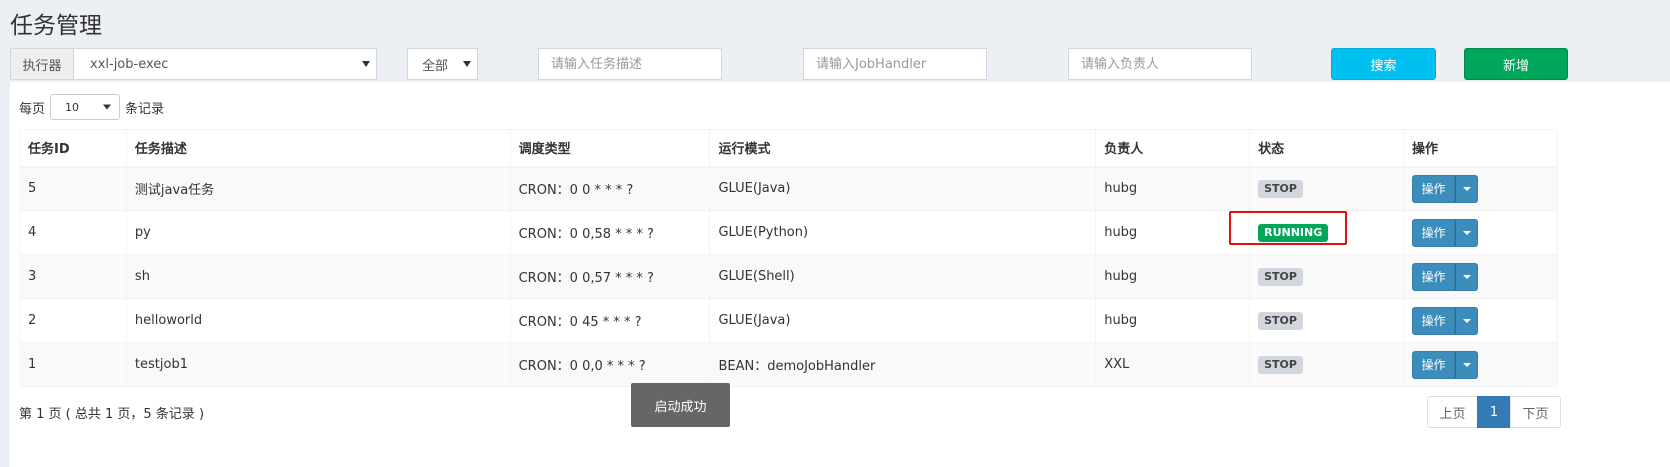  What do you see at coordinates (1383, 64) in the screenshot?
I see `search-button: 搜索` at bounding box center [1383, 64].